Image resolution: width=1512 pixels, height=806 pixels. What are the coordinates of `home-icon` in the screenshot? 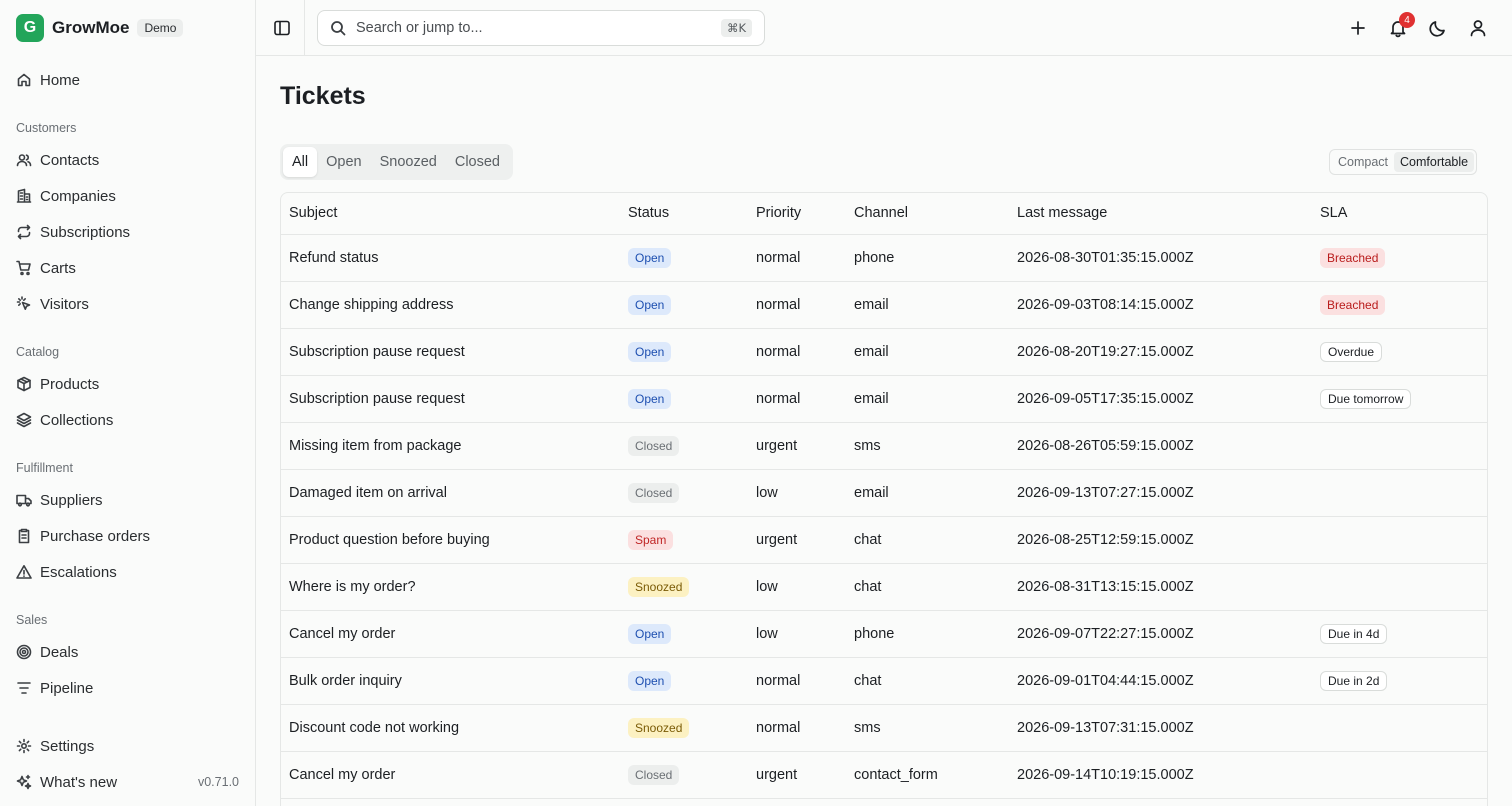 It's located at (24, 80).